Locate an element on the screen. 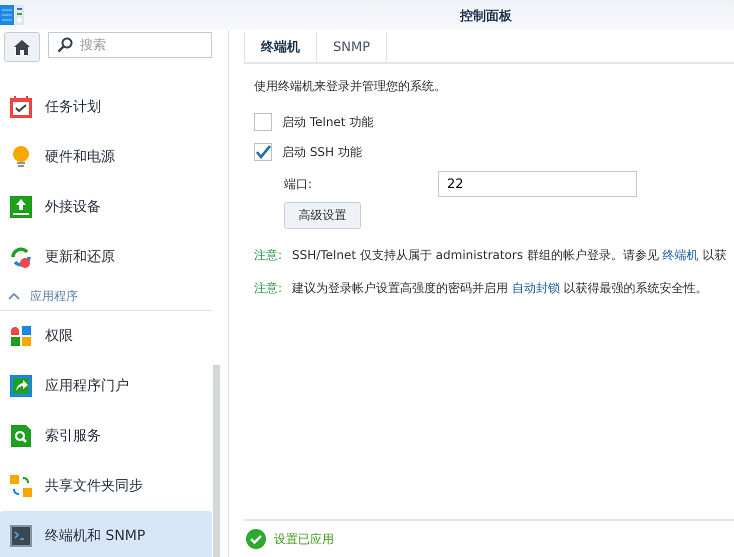 The width and height of the screenshot is (734, 557). link: 自动封锁 is located at coordinates (536, 288).